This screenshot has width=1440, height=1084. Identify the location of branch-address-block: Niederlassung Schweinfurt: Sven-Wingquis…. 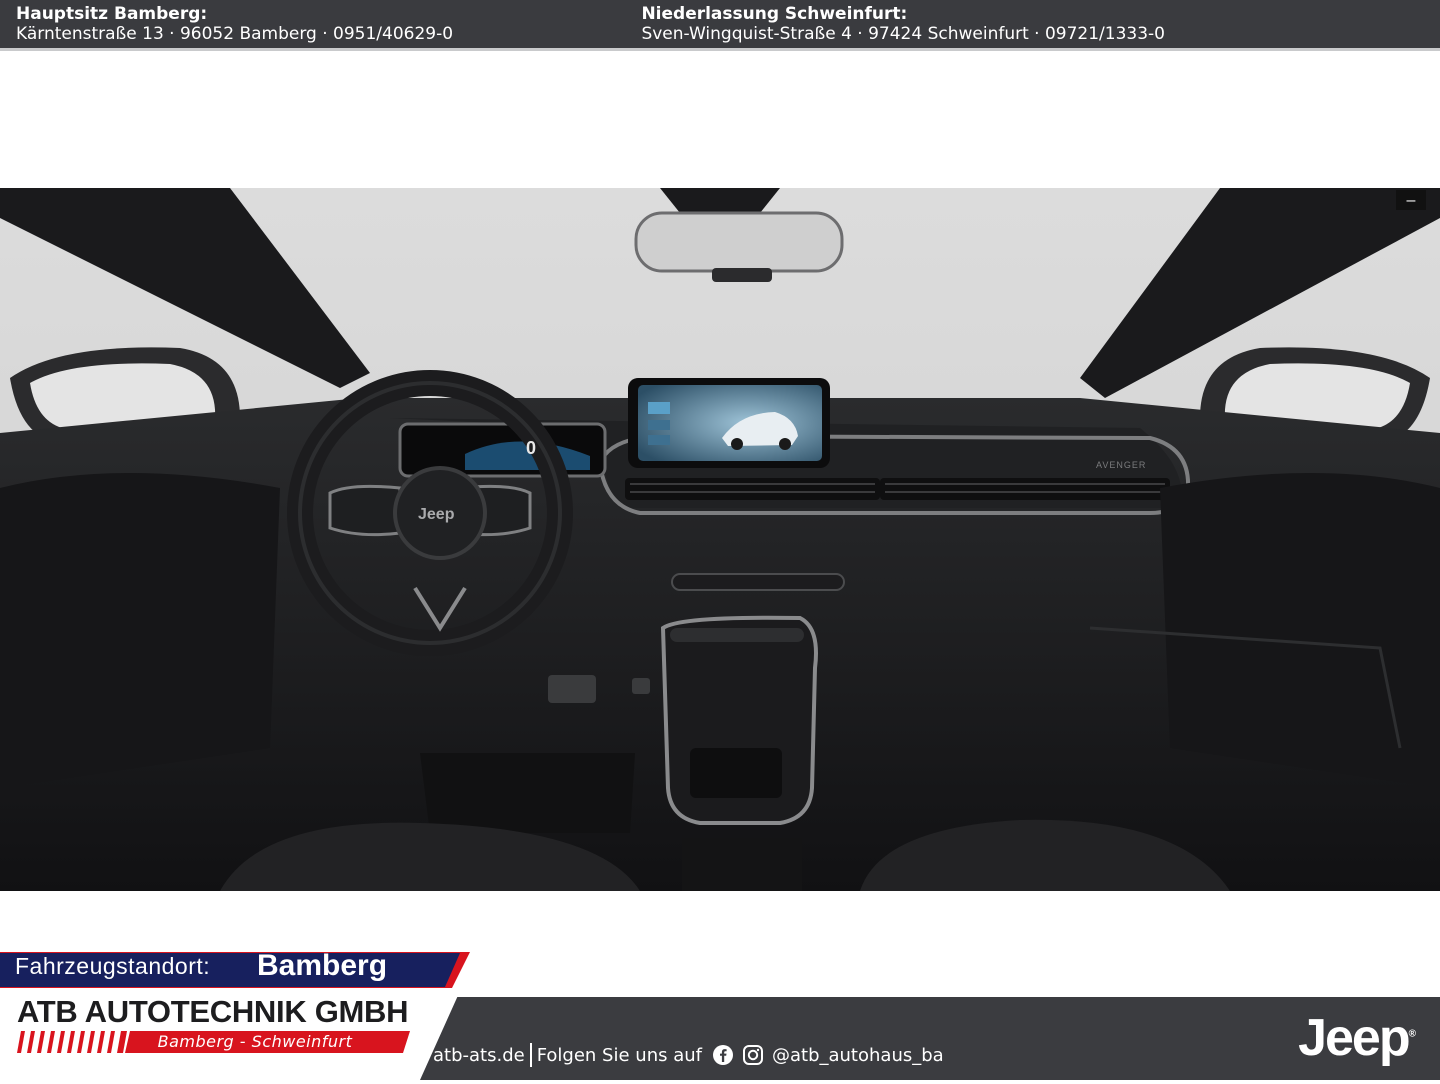
(1033, 24).